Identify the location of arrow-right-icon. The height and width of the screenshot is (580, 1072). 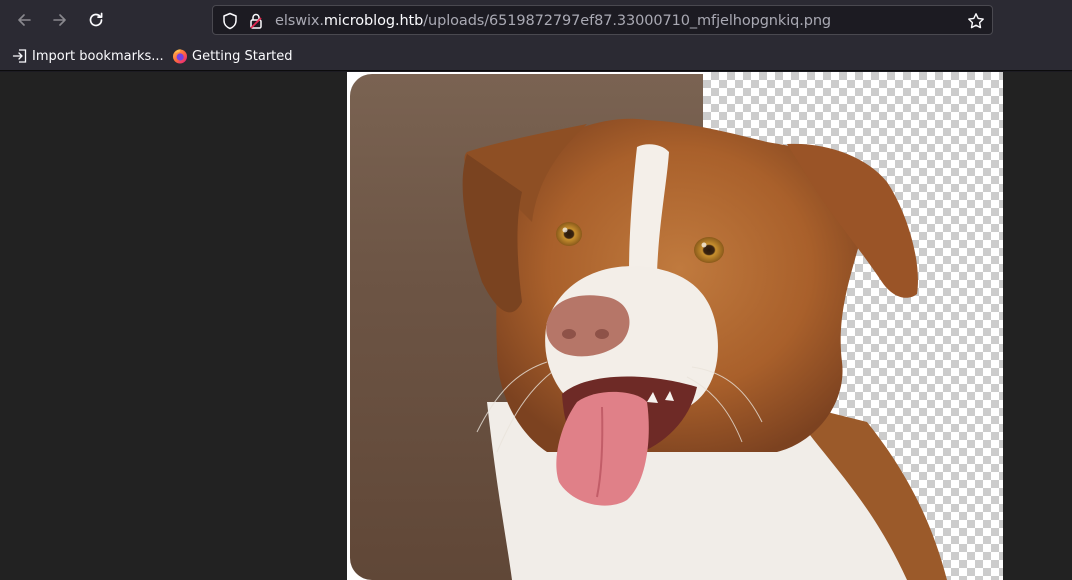
(59, 20).